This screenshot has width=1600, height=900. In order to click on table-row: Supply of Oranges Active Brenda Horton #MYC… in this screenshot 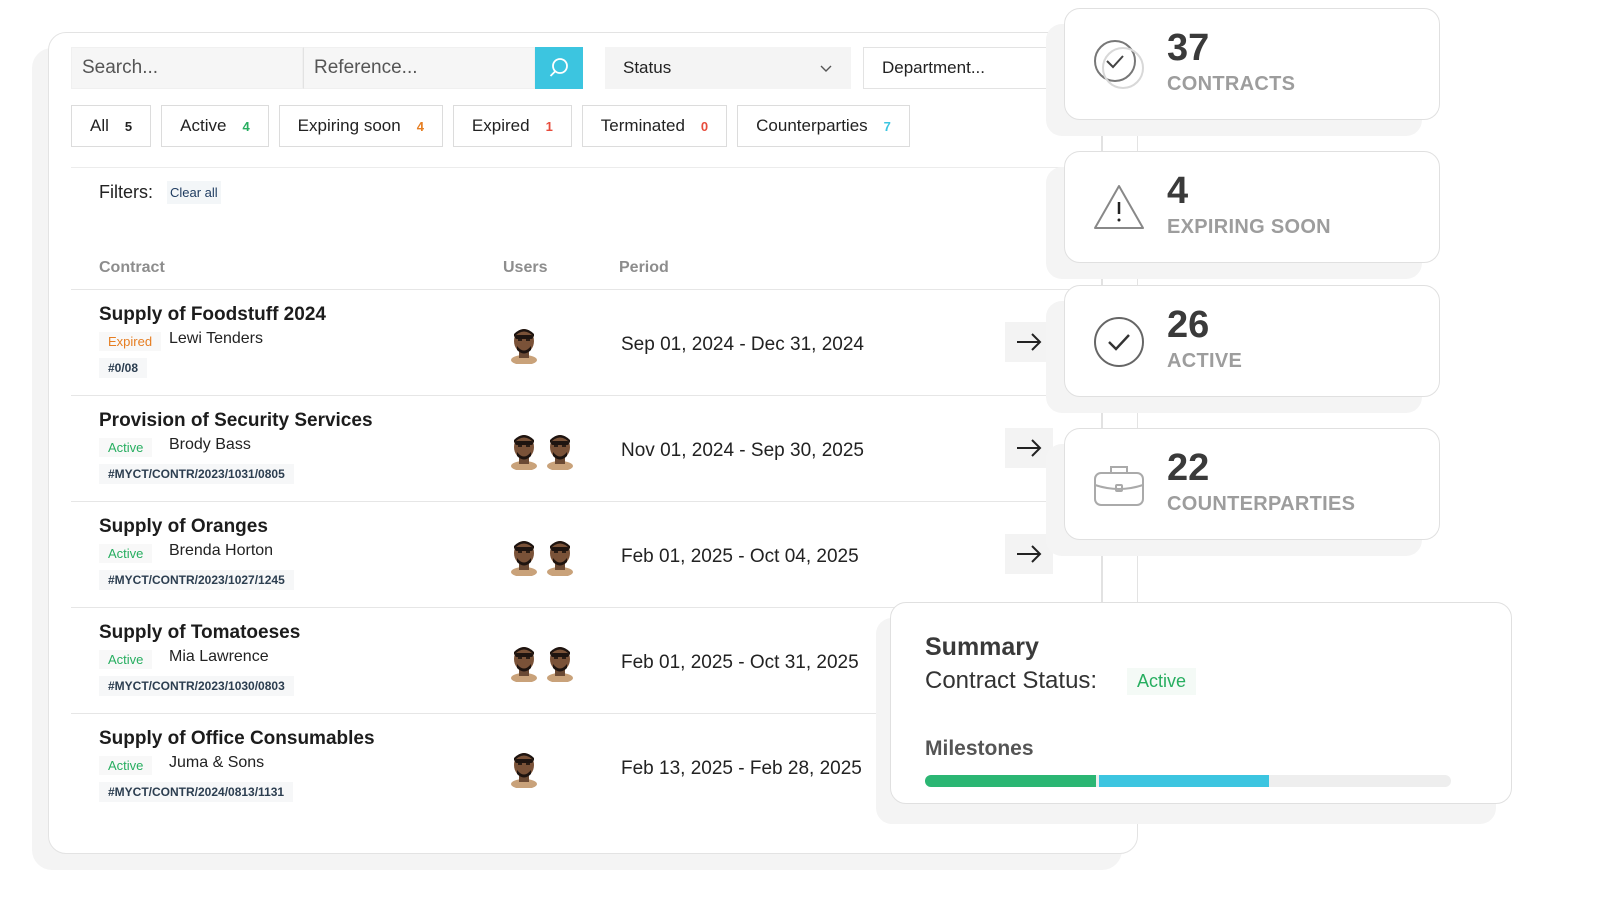, I will do `click(579, 554)`.